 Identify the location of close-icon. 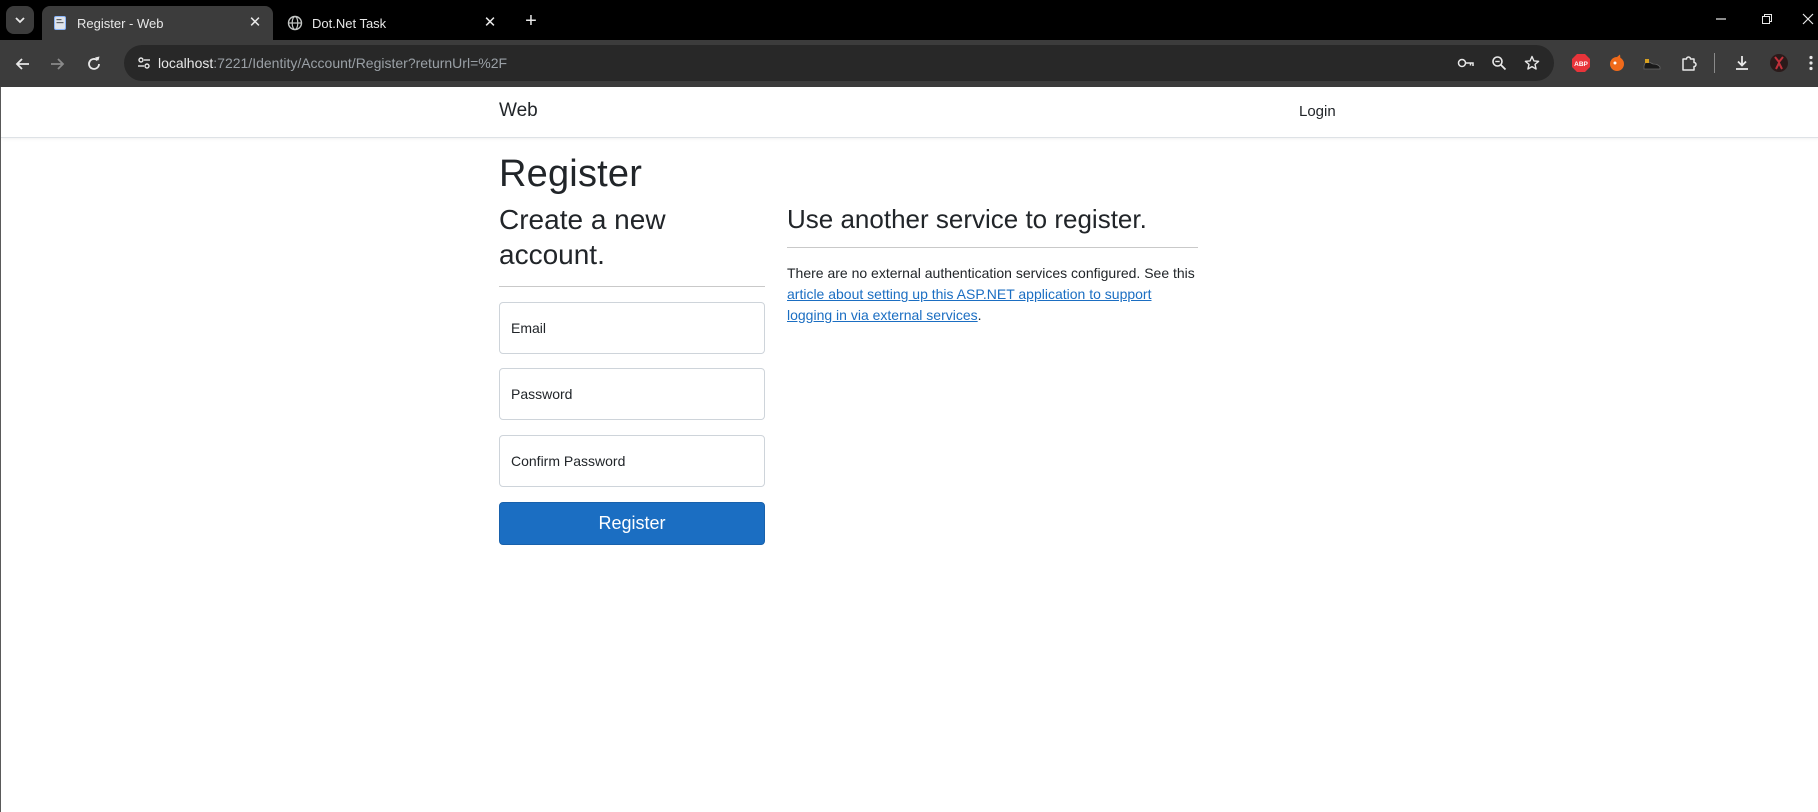
(1807, 19).